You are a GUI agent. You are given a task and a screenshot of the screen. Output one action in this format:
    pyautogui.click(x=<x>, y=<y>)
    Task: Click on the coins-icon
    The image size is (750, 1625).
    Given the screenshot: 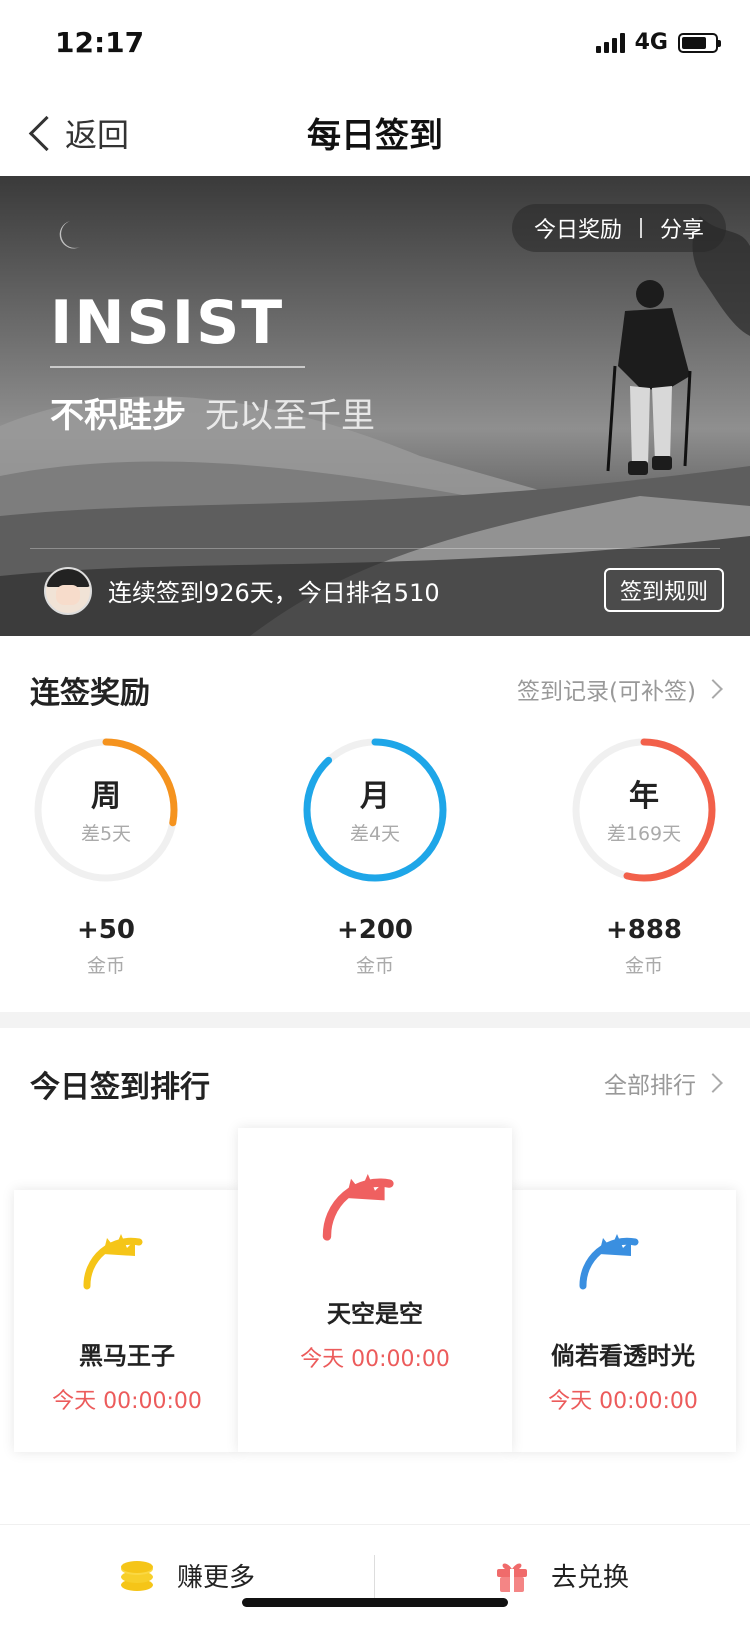 What is the action you would take?
    pyautogui.click(x=136, y=1576)
    